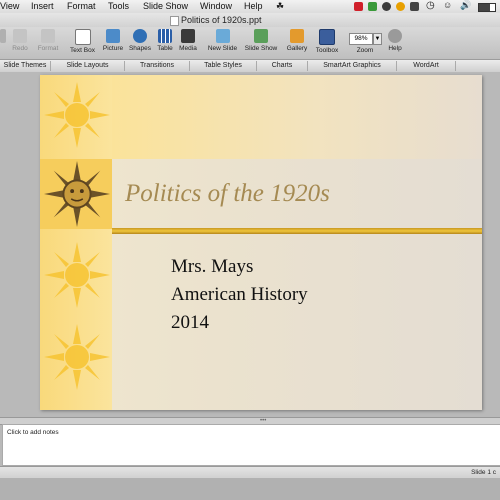  What do you see at coordinates (33, 432) in the screenshot?
I see `notes-placeholder: Click to add notes` at bounding box center [33, 432].